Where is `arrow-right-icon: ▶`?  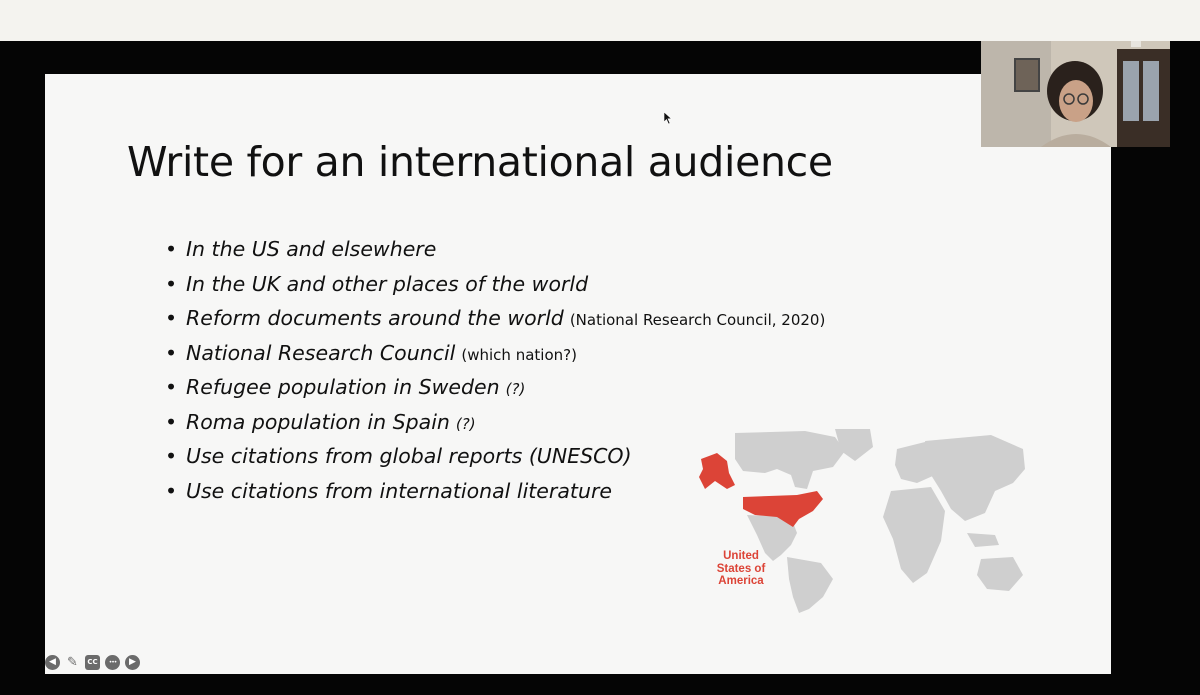
arrow-right-icon: ▶ is located at coordinates (132, 662).